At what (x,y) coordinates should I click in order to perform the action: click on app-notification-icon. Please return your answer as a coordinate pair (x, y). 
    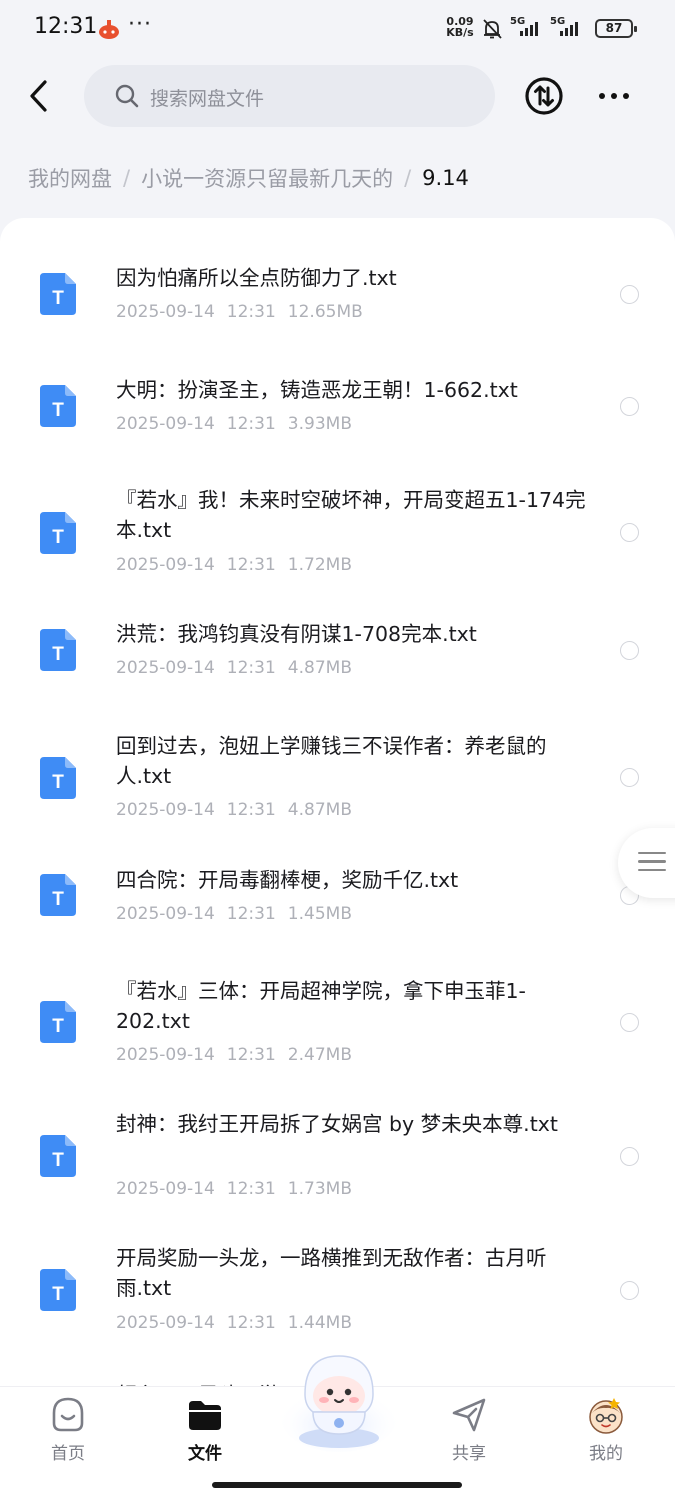
    Looking at the image, I should click on (109, 29).